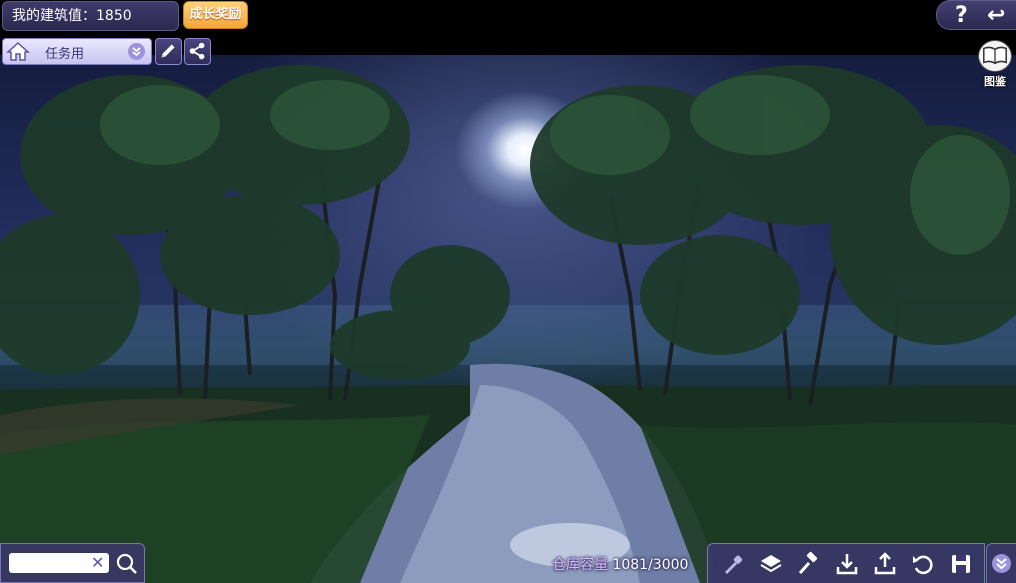 The image size is (1016, 583). What do you see at coordinates (961, 15) in the screenshot?
I see `help-icon: ?` at bounding box center [961, 15].